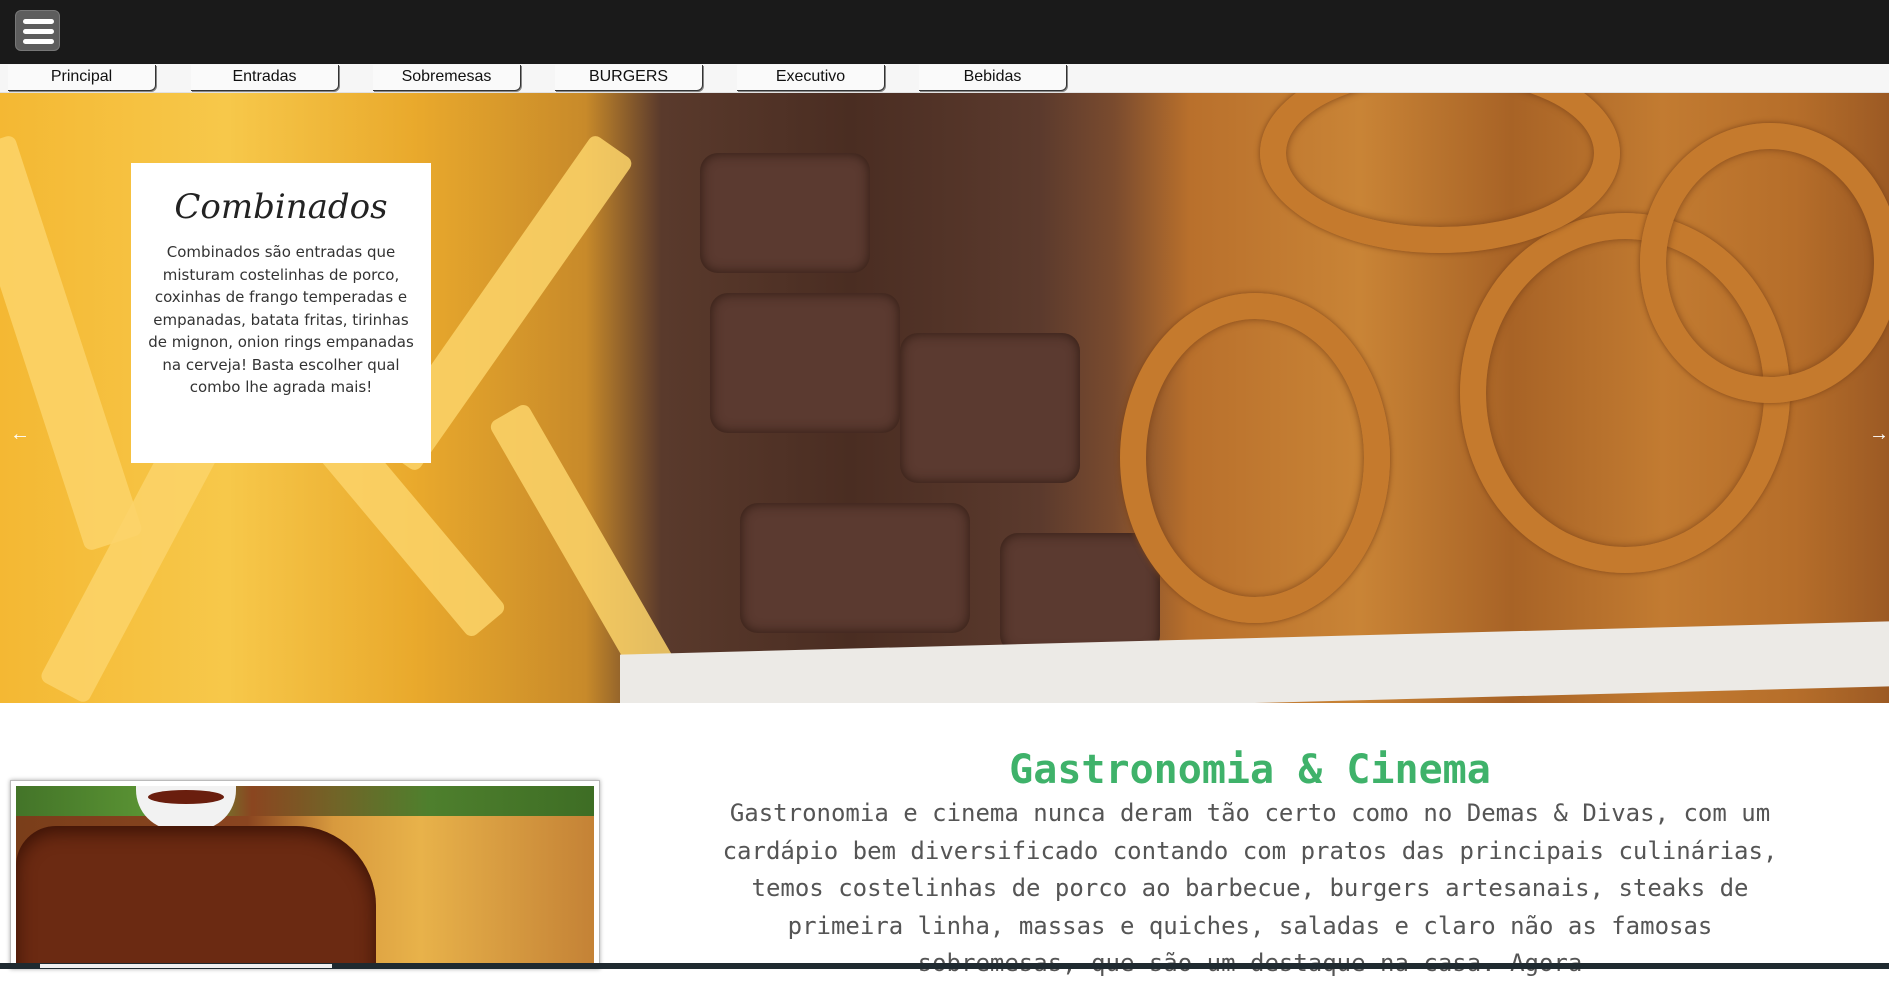  I want to click on carousel-next-button: →, so click(1869, 518).